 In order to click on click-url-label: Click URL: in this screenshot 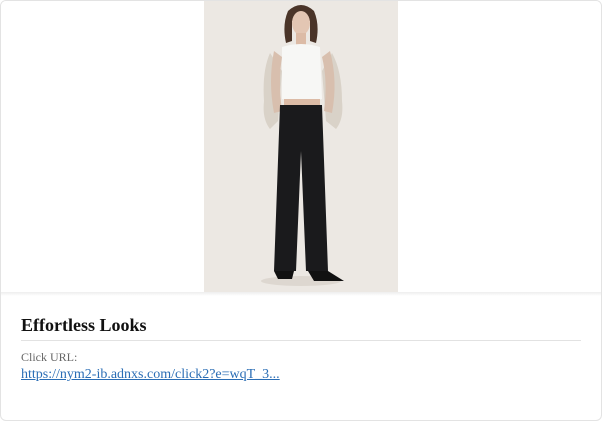, I will do `click(49, 357)`.